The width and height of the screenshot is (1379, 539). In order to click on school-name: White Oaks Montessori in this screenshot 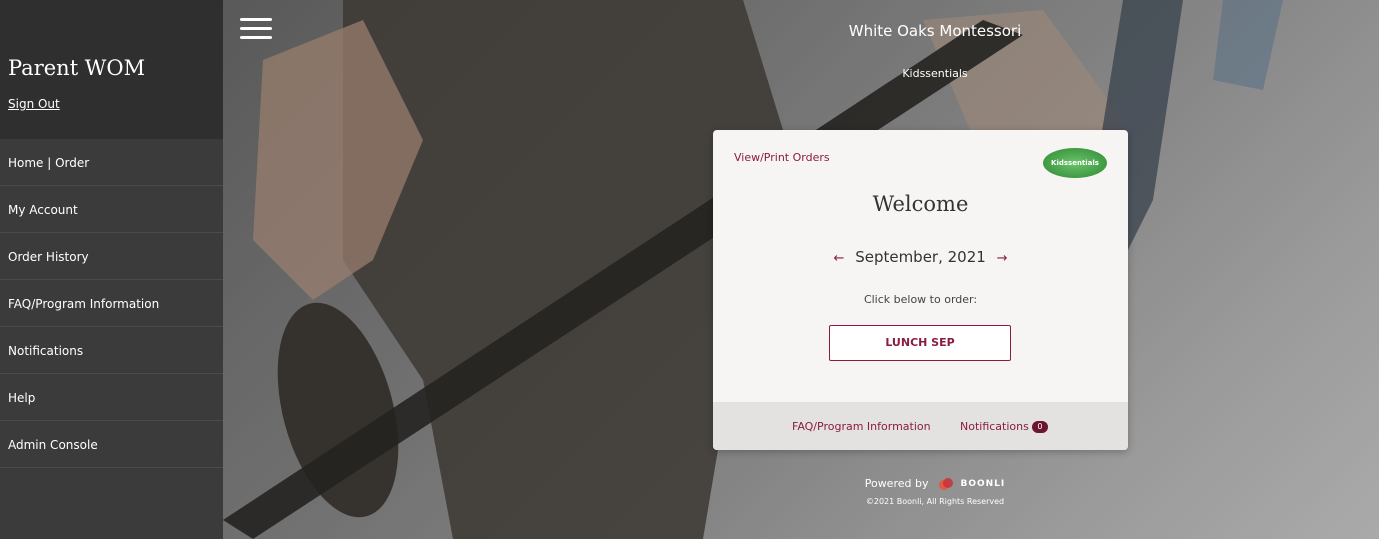, I will do `click(935, 31)`.